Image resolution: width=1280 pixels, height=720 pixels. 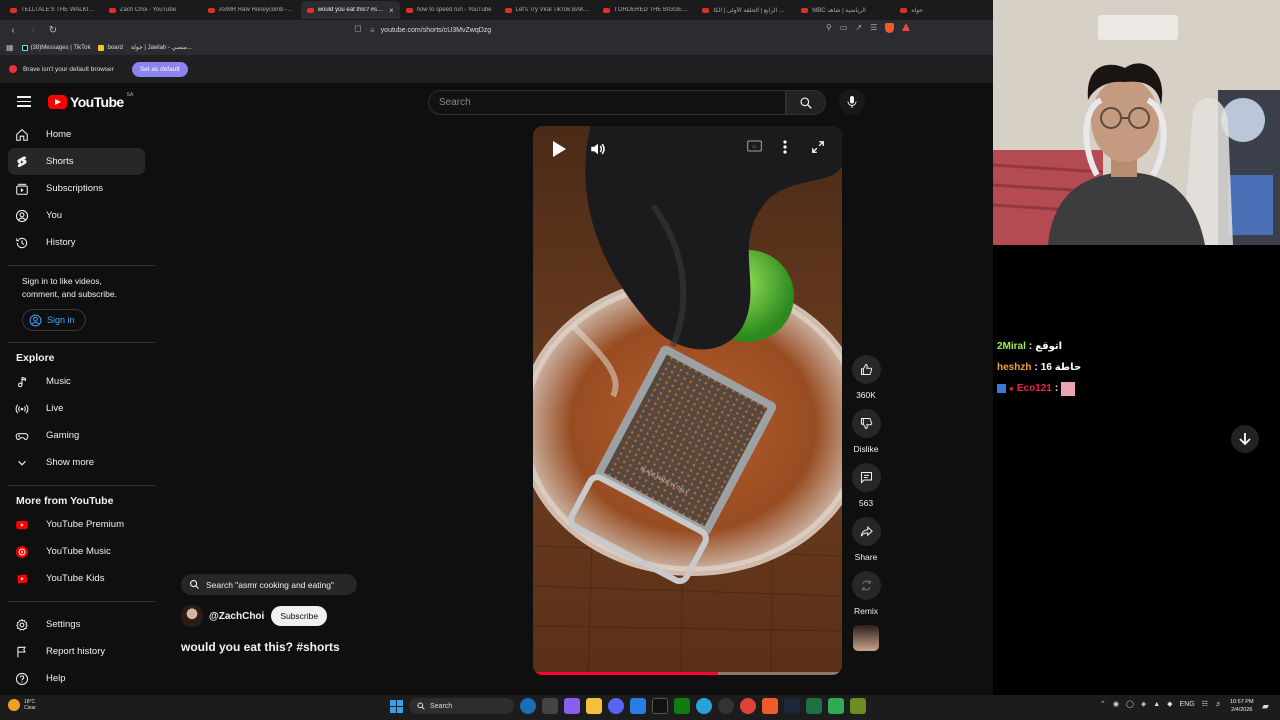 I want to click on sidebar-item-music: Music, so click(x=76, y=381).